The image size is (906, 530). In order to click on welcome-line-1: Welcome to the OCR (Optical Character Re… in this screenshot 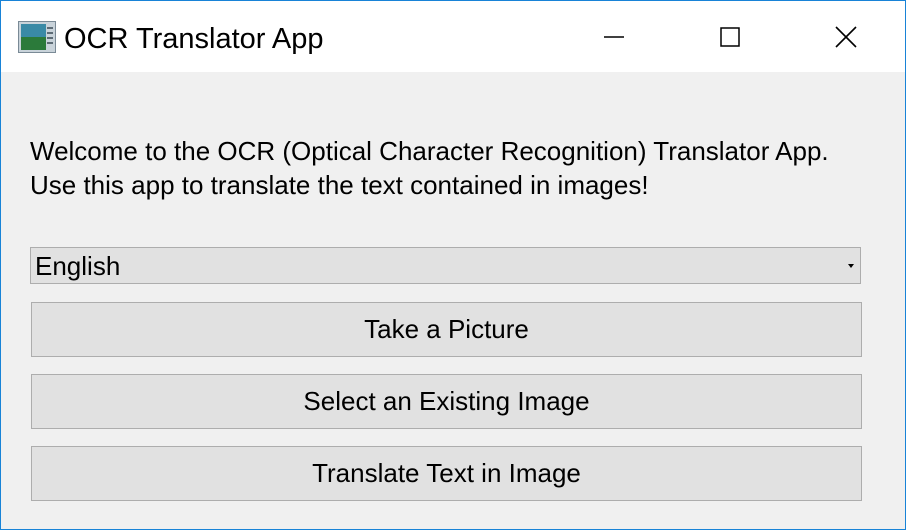, I will do `click(429, 151)`.